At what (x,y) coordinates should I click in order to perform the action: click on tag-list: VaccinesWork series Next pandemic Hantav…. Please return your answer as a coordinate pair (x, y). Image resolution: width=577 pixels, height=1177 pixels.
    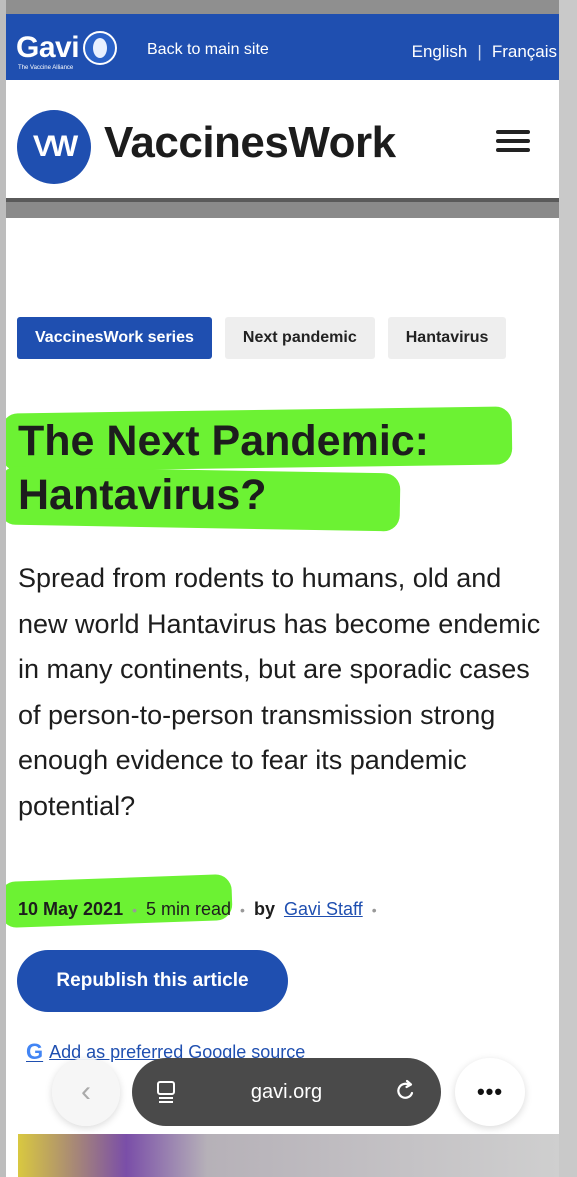
    Looking at the image, I should click on (262, 338).